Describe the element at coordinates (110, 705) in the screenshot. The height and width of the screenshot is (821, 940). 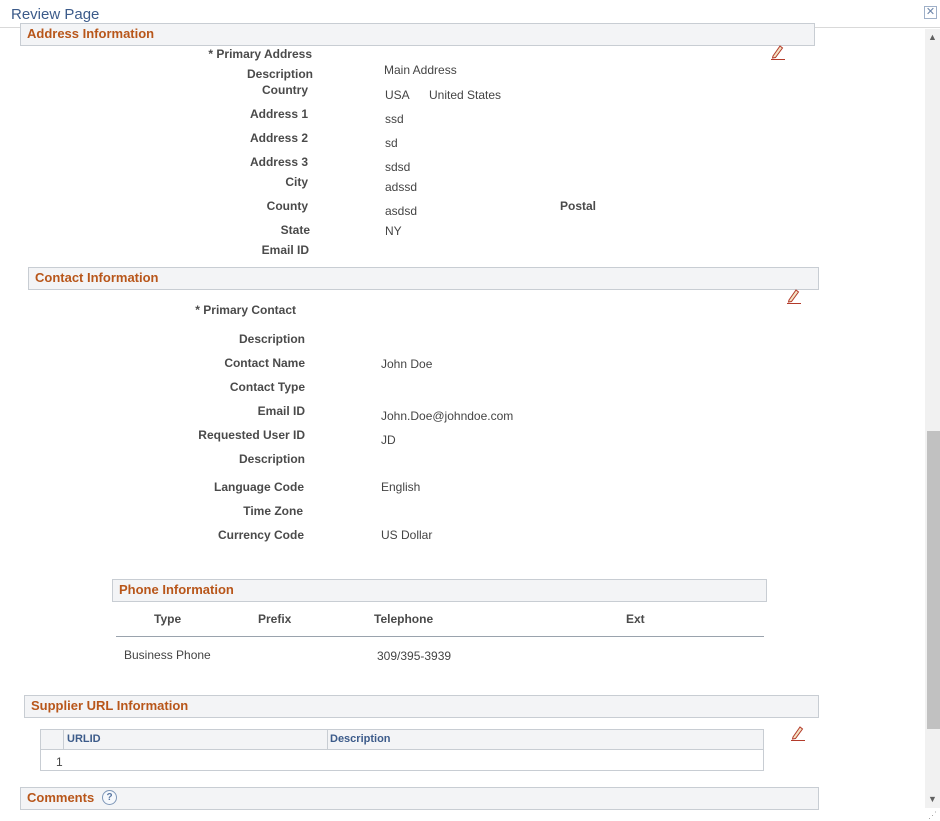
I see `url-section-title: Supplier URL Information` at that location.